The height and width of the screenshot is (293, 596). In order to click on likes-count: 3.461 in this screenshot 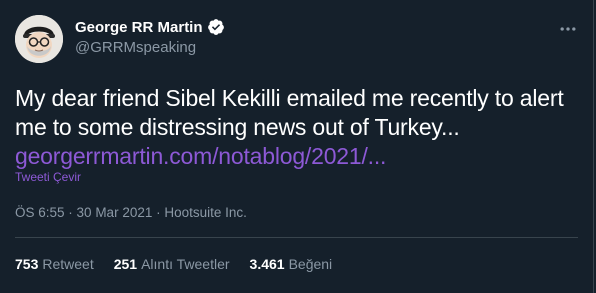, I will do `click(267, 264)`.